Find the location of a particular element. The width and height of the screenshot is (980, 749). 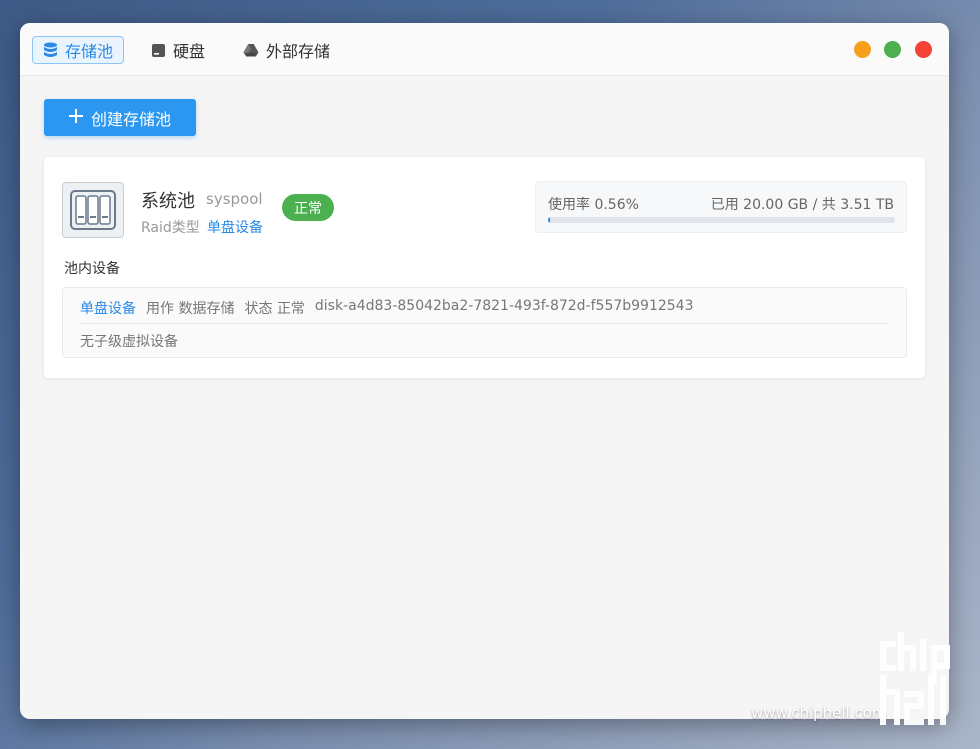

cloud-drive-icon is located at coordinates (251, 50).